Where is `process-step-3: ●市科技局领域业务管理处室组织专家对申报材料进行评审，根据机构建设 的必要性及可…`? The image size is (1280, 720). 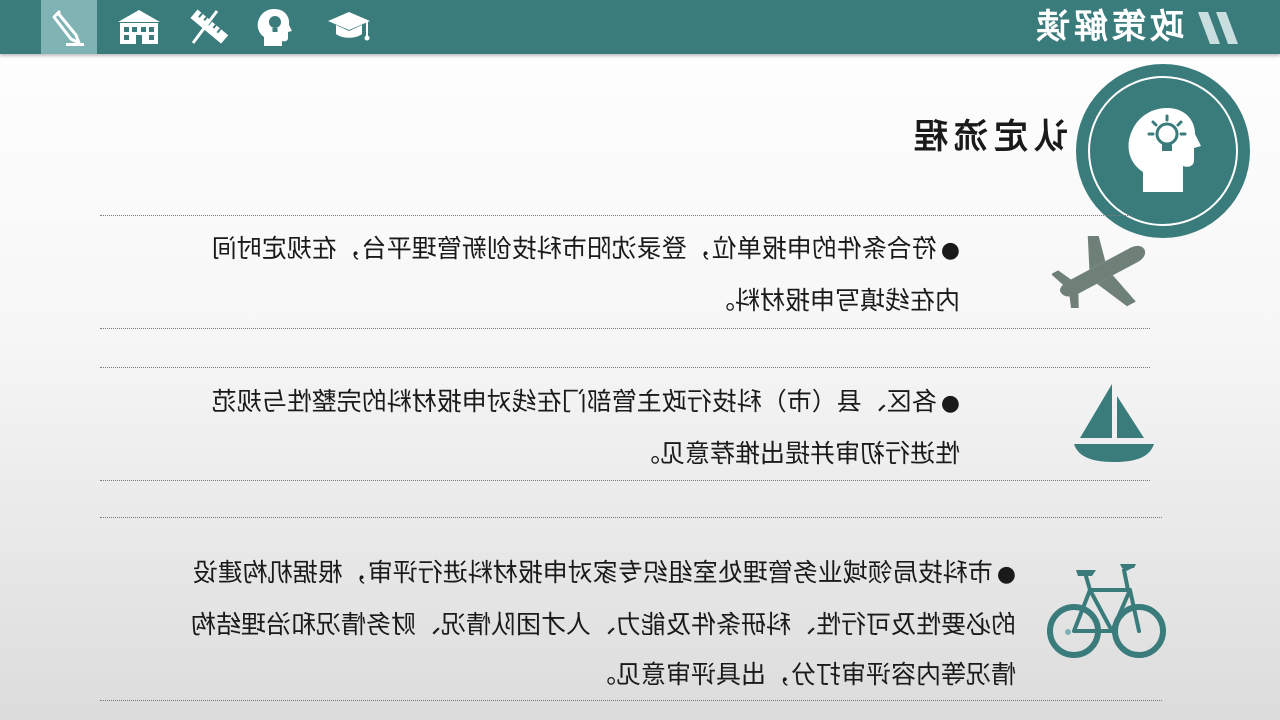
process-step-3: ●市科技局领域业务管理处室组织专家对申报材料进行评审，根据机构建设 的必要性及可… is located at coordinates (576, 624).